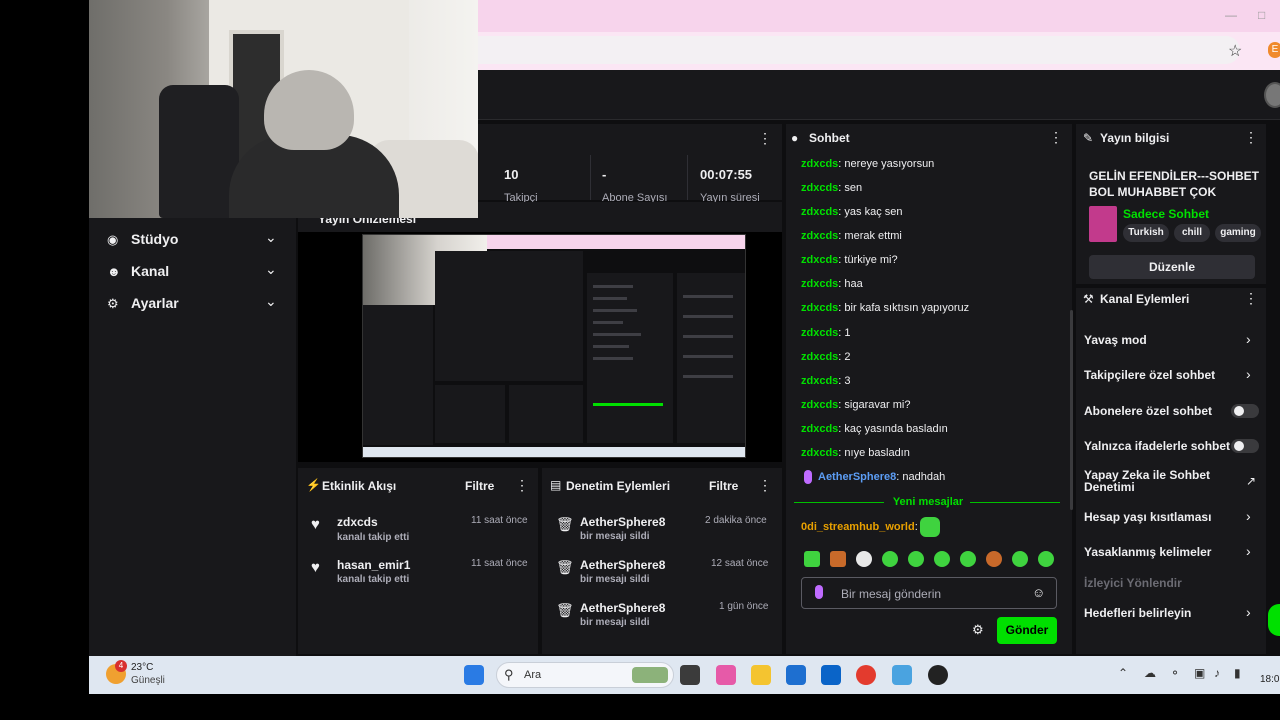 The height and width of the screenshot is (720, 1280). What do you see at coordinates (723, 486) in the screenshot?
I see `moderation-filter-button: Filtre` at bounding box center [723, 486].